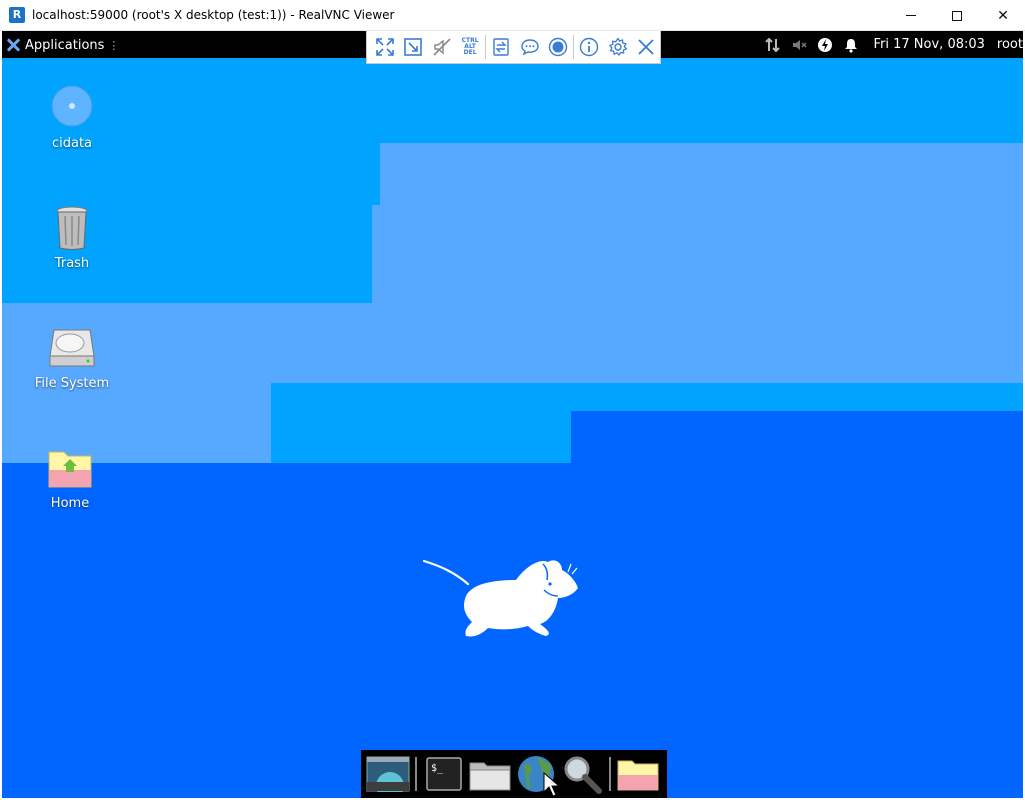 The image size is (1025, 800). What do you see at coordinates (929, 44) in the screenshot?
I see `panel-clock: Fri 17 Nov, 08:03` at bounding box center [929, 44].